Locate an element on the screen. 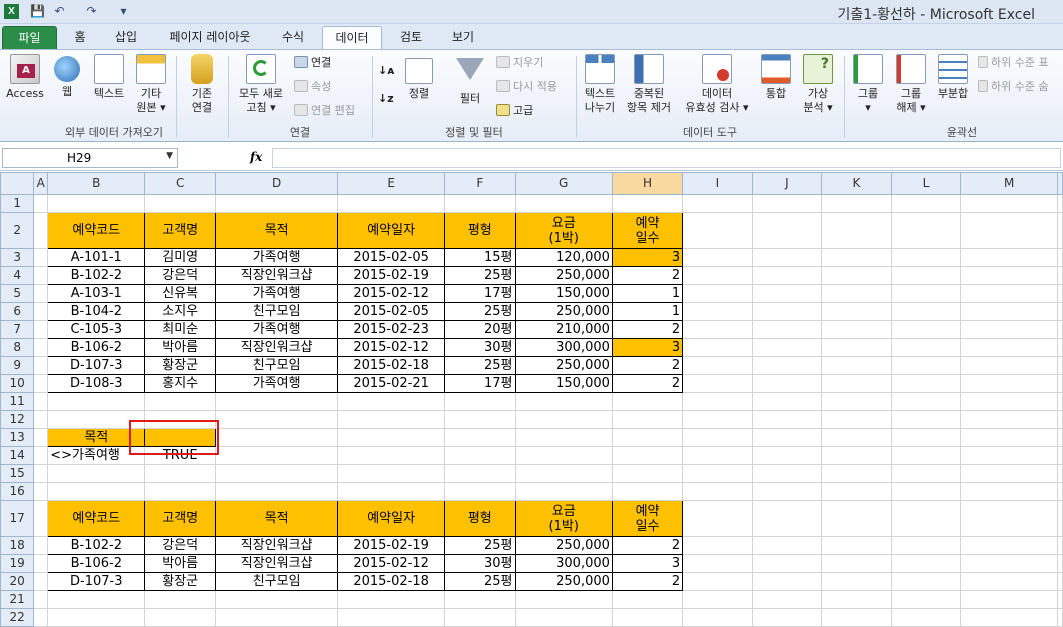  table-cell-b18: B-102-2 is located at coordinates (96, 545).